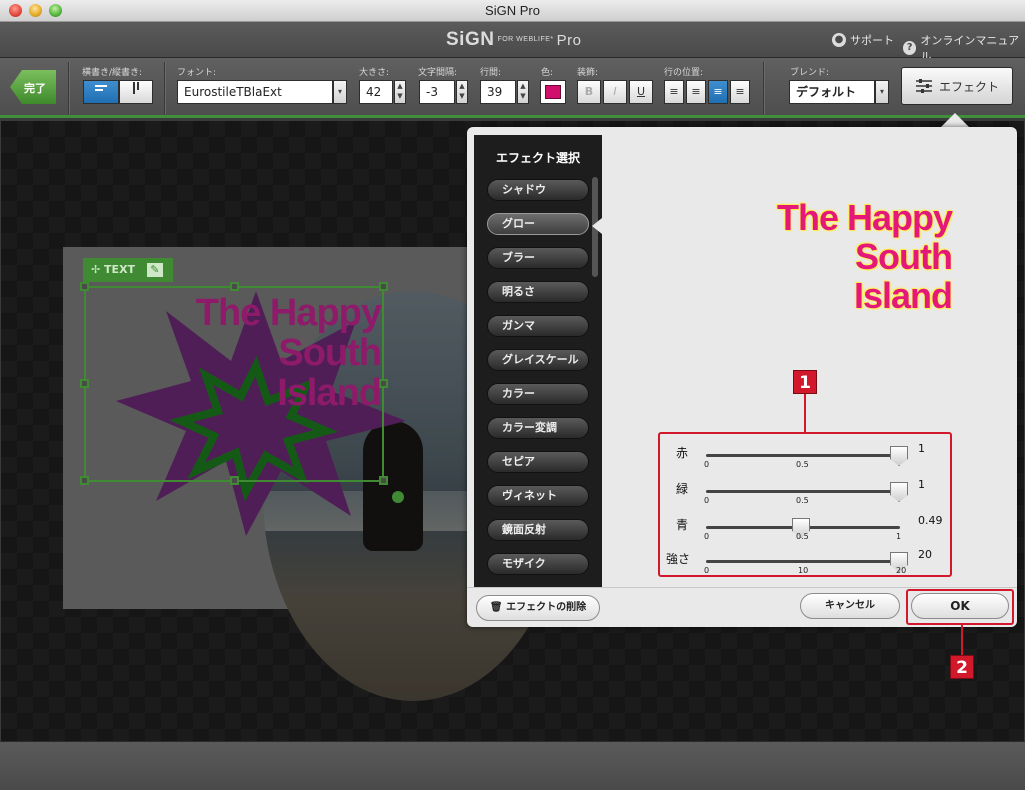 Image resolution: width=1025 pixels, height=790 pixels. I want to click on effect-item-shadow: シャドウ, so click(538, 190).